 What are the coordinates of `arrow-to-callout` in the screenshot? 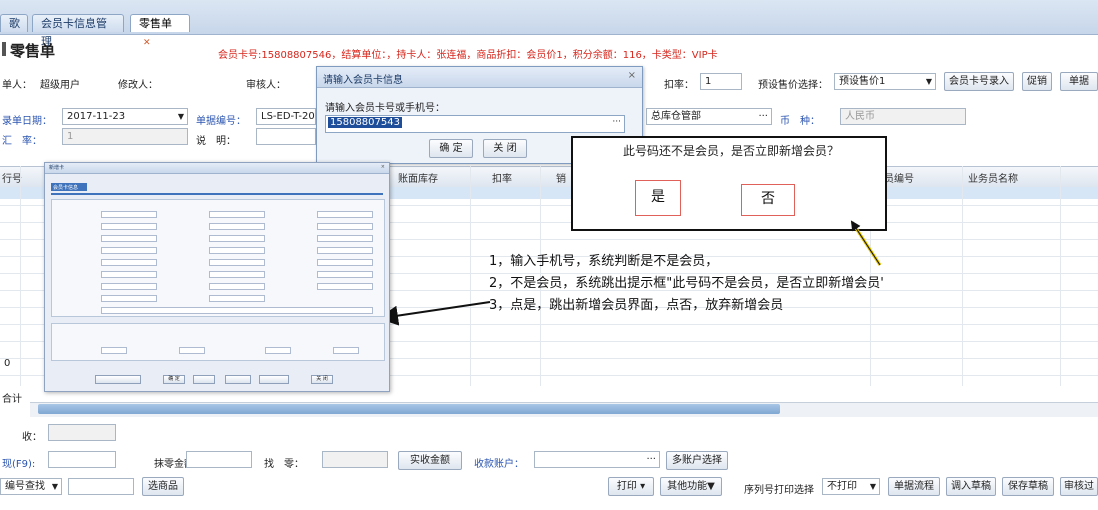 It's located at (865, 243).